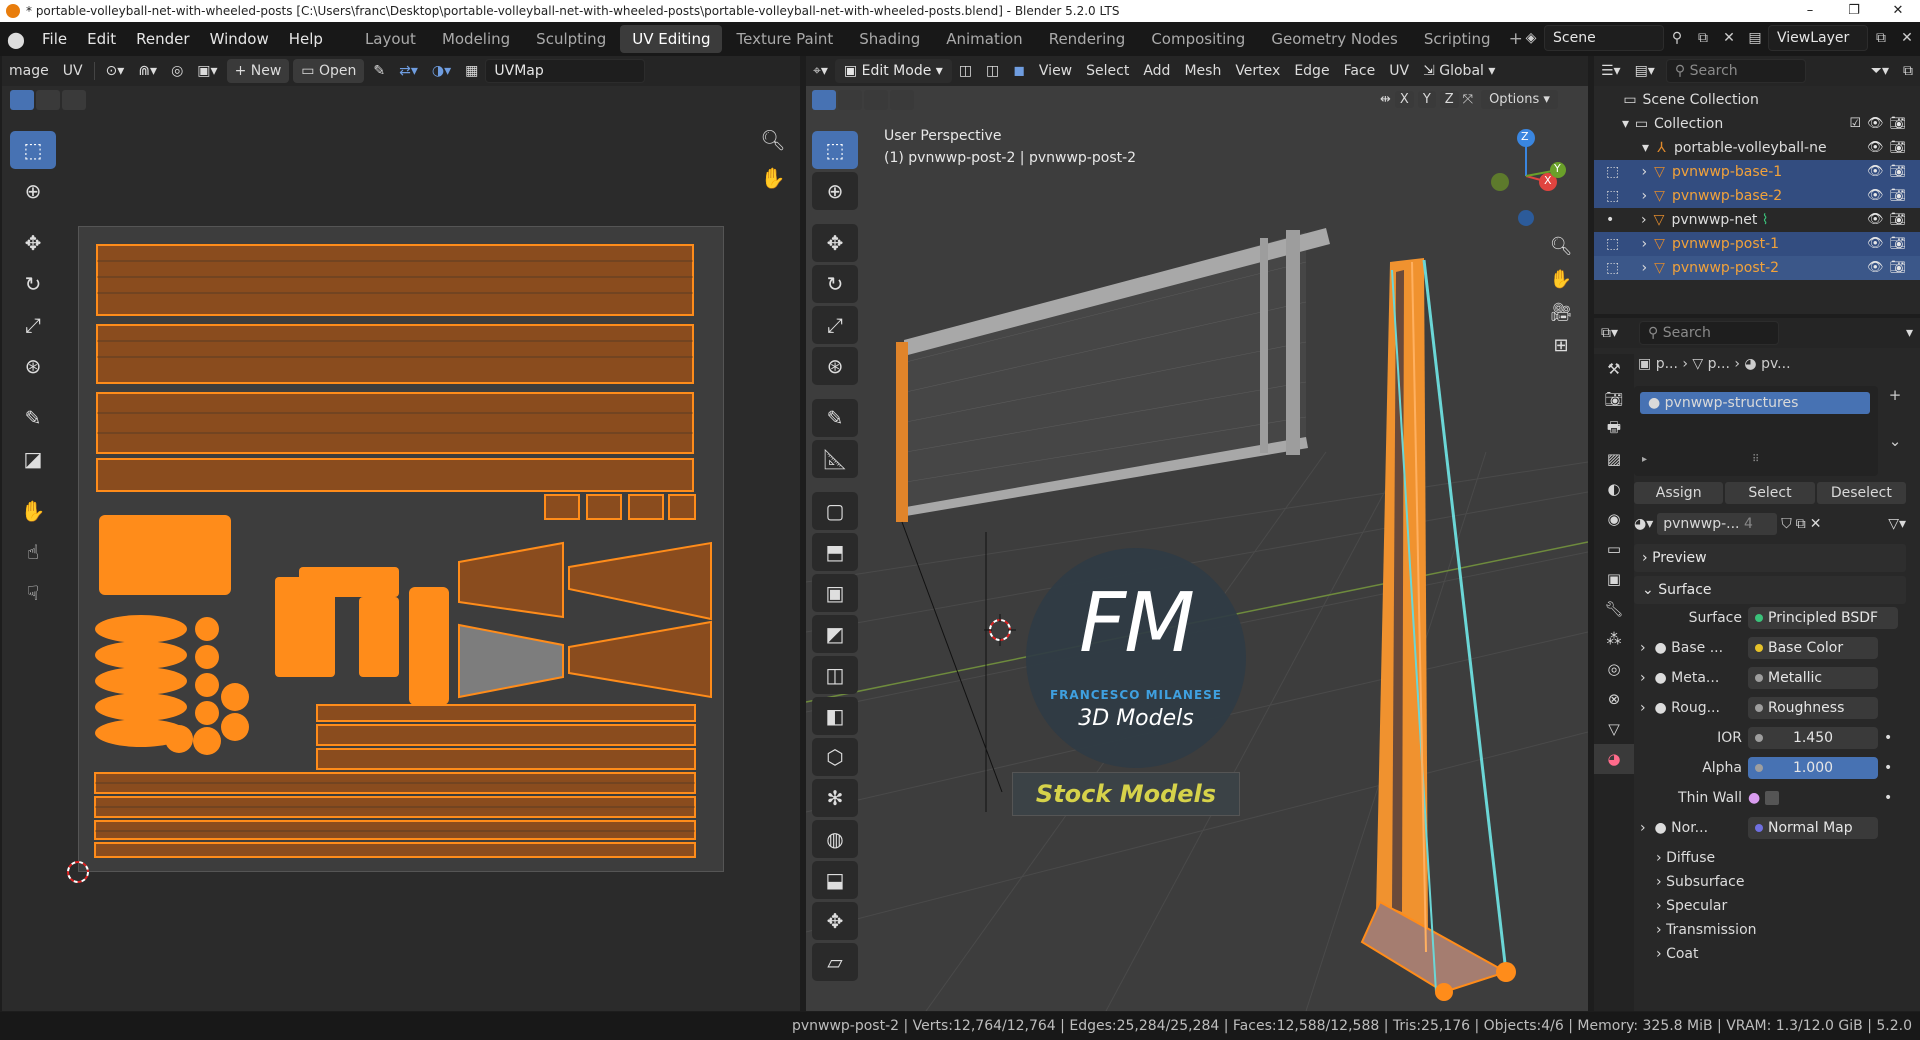 Image resolution: width=1920 pixels, height=1040 pixels. What do you see at coordinates (1426, 99) in the screenshot?
I see `mirror-y-toggle: Y` at bounding box center [1426, 99].